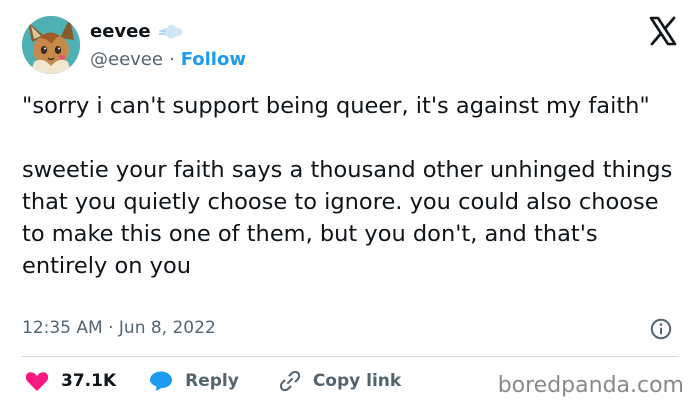 The height and width of the screenshot is (410, 700). Describe the element at coordinates (289, 381) in the screenshot. I see `link-icon` at that location.